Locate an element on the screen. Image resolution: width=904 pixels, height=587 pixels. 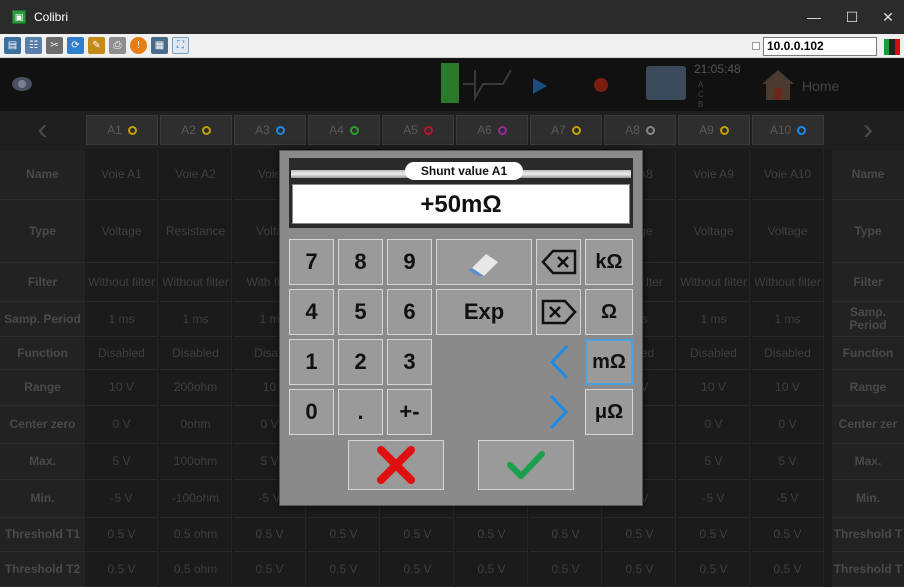
network-icon: ▦ is located at coordinates (159, 45).